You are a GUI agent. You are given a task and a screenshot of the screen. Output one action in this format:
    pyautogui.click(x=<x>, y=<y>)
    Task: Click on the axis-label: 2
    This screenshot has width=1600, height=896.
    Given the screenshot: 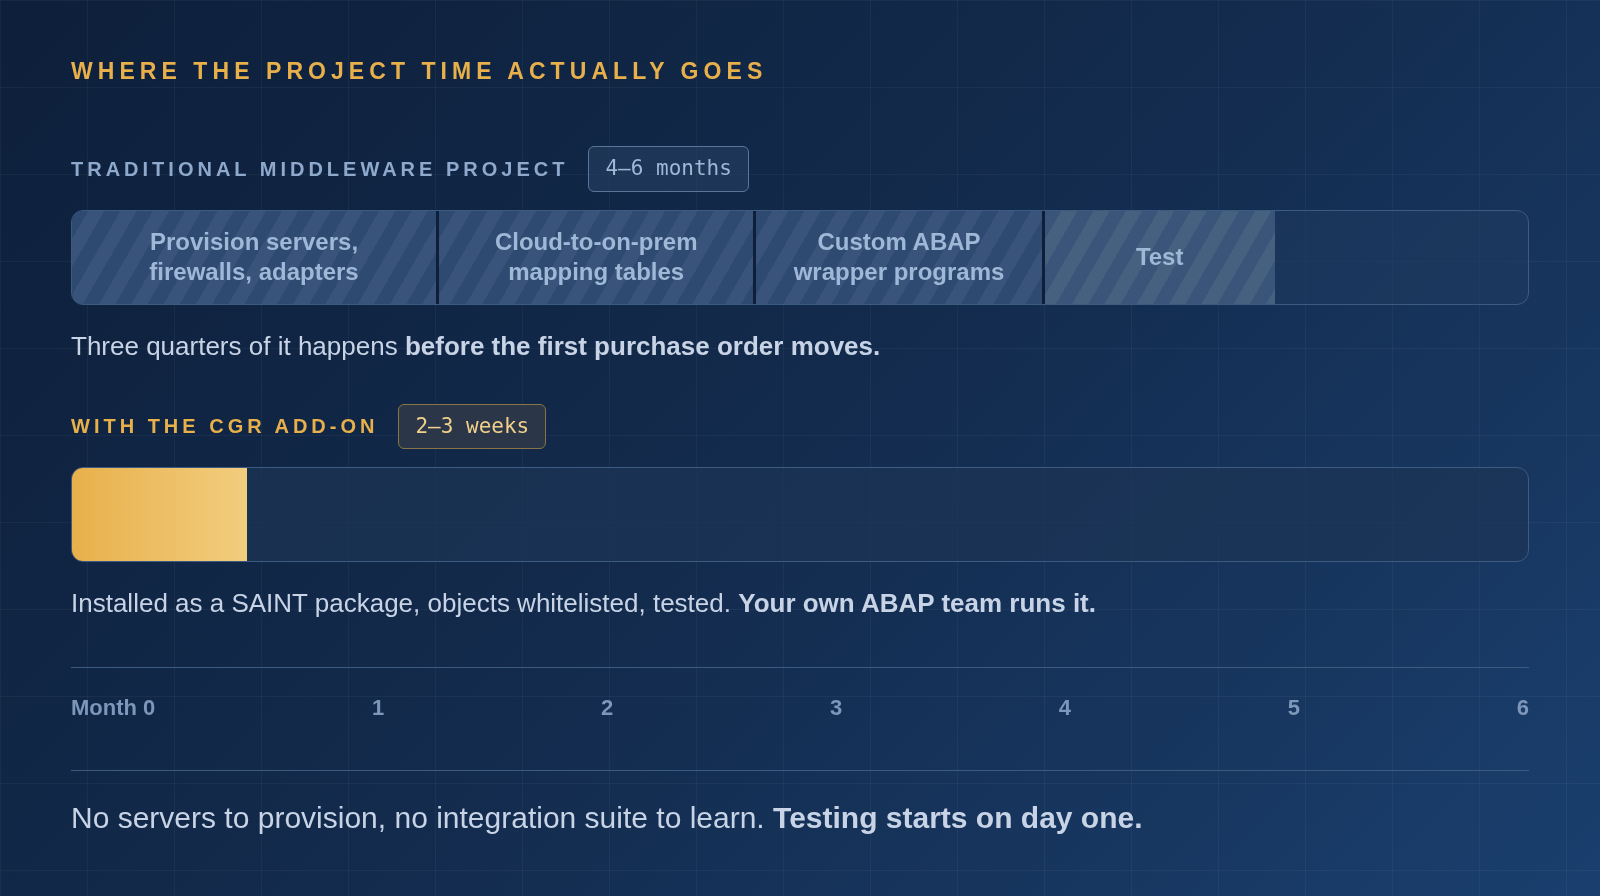 What is the action you would take?
    pyautogui.click(x=607, y=708)
    